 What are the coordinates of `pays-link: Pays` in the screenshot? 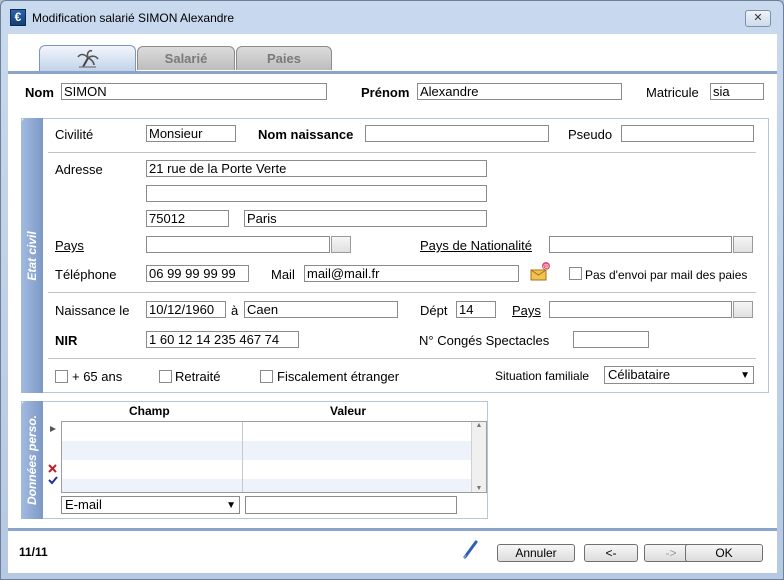 It's located at (69, 245).